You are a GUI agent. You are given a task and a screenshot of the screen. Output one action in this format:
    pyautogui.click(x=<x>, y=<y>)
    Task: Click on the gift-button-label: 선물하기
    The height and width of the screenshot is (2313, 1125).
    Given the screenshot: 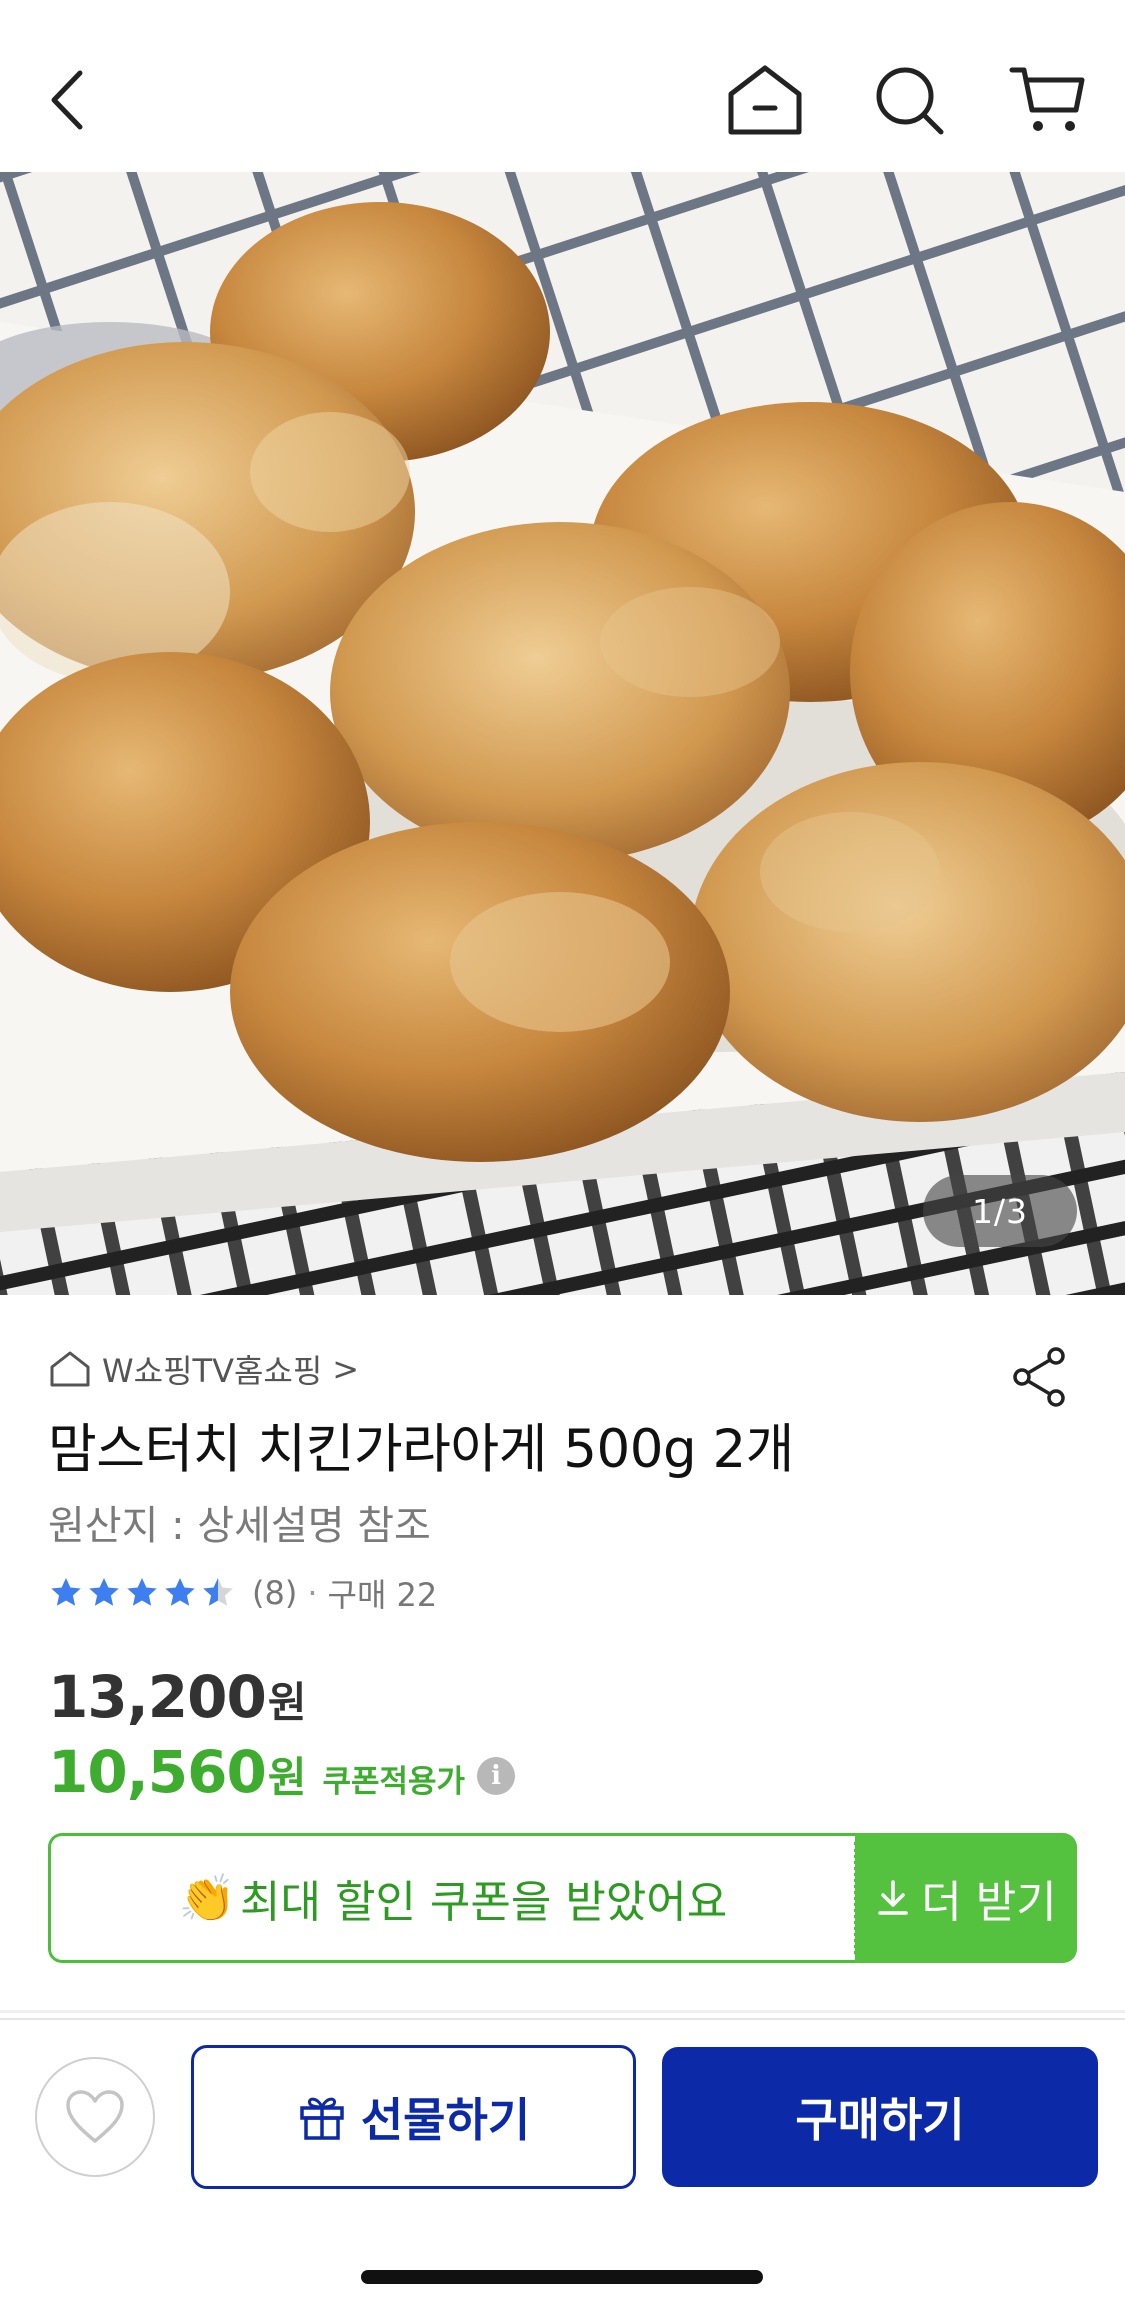 What is the action you would take?
    pyautogui.click(x=445, y=2120)
    